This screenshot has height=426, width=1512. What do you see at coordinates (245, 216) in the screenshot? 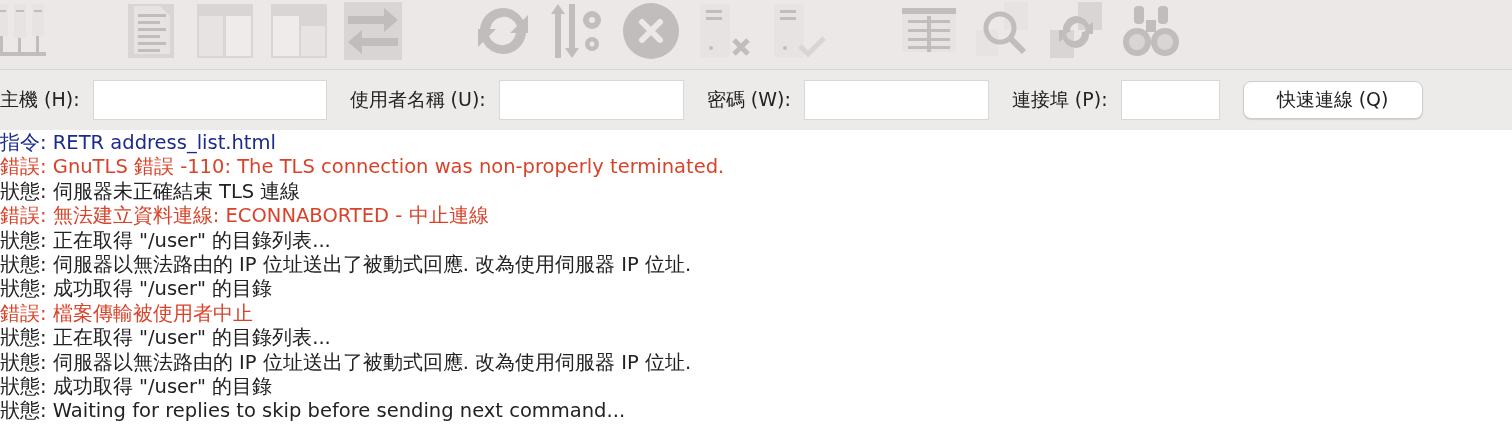
I see `log-line: 錯誤: 無法建立資料連線: ECONNABORTED - 中止連線` at bounding box center [245, 216].